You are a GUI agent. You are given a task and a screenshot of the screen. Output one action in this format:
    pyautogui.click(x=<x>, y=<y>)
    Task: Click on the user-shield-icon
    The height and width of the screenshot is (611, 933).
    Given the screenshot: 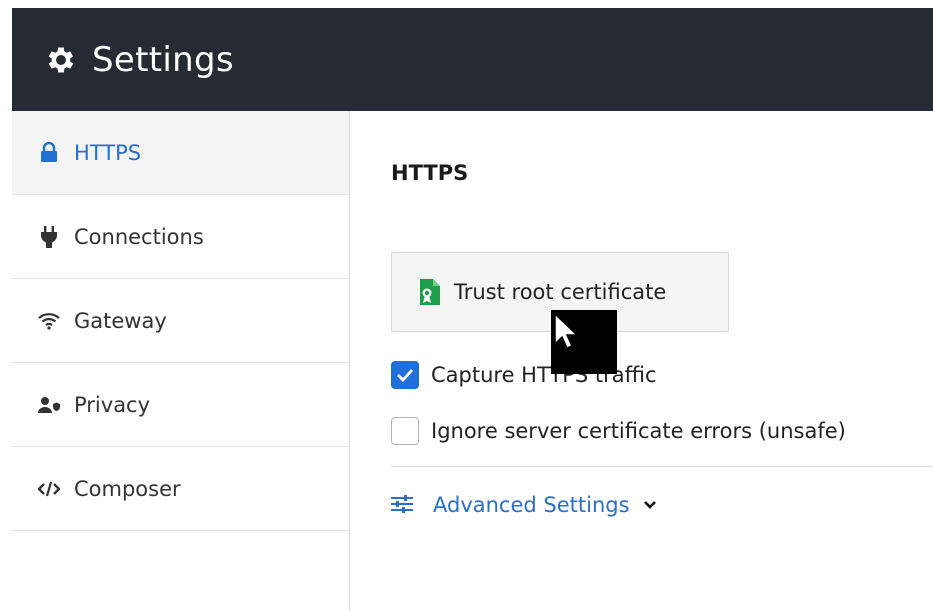 What is the action you would take?
    pyautogui.click(x=49, y=405)
    